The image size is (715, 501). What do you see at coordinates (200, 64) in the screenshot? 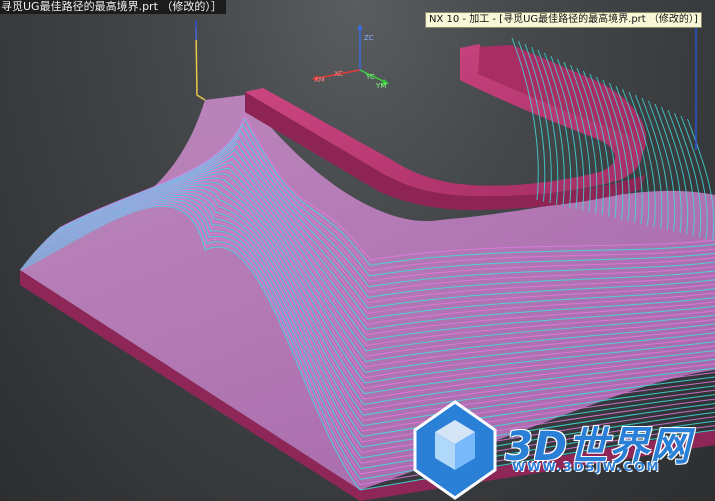
I see `tool-axis-left` at bounding box center [200, 64].